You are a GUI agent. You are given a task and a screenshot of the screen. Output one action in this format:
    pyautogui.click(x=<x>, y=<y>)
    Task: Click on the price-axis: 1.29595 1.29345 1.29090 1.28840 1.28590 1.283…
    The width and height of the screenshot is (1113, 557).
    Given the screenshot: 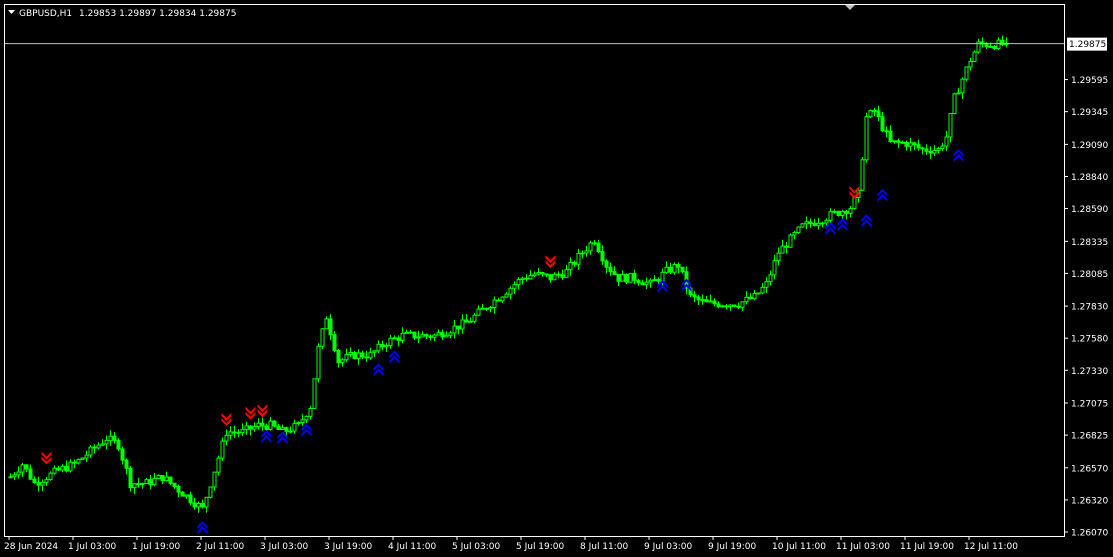 What is the action you would take?
    pyautogui.click(x=1086, y=307)
    